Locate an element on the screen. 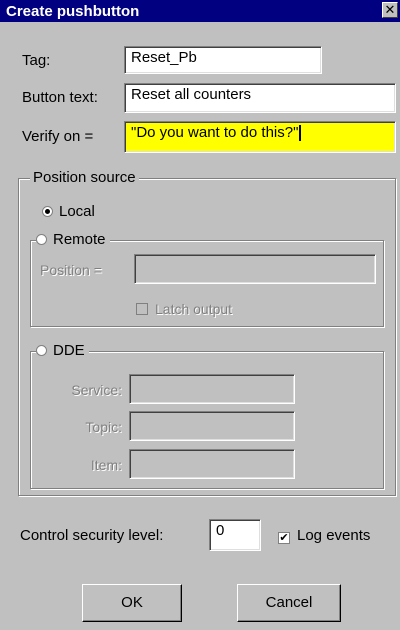 The image size is (400, 630). ok-button-label: OK is located at coordinates (132, 602).